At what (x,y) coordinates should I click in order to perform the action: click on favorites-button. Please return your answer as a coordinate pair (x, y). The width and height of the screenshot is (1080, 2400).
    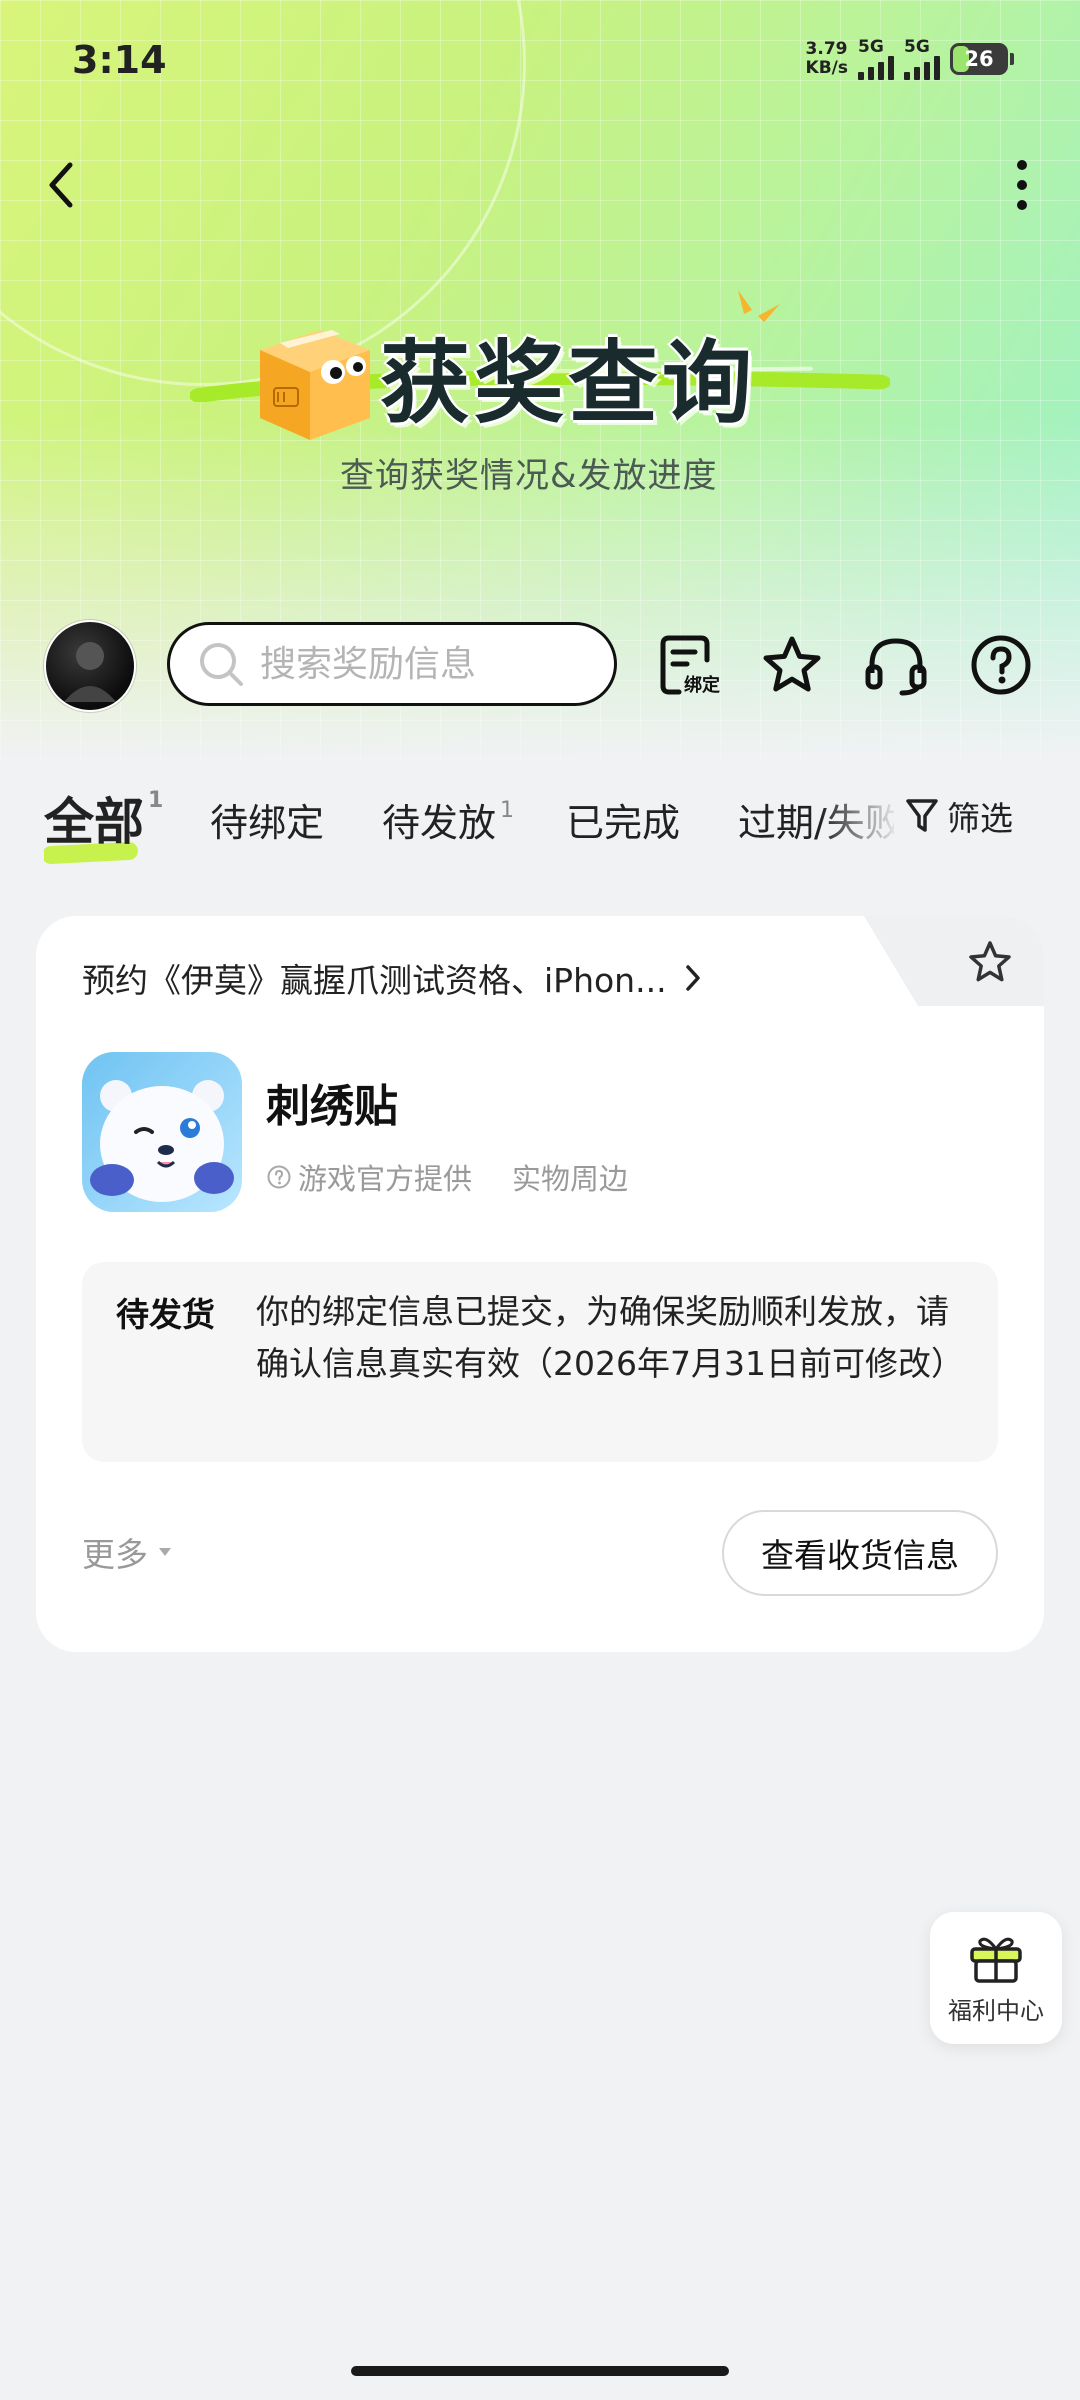
    Looking at the image, I should click on (792, 665).